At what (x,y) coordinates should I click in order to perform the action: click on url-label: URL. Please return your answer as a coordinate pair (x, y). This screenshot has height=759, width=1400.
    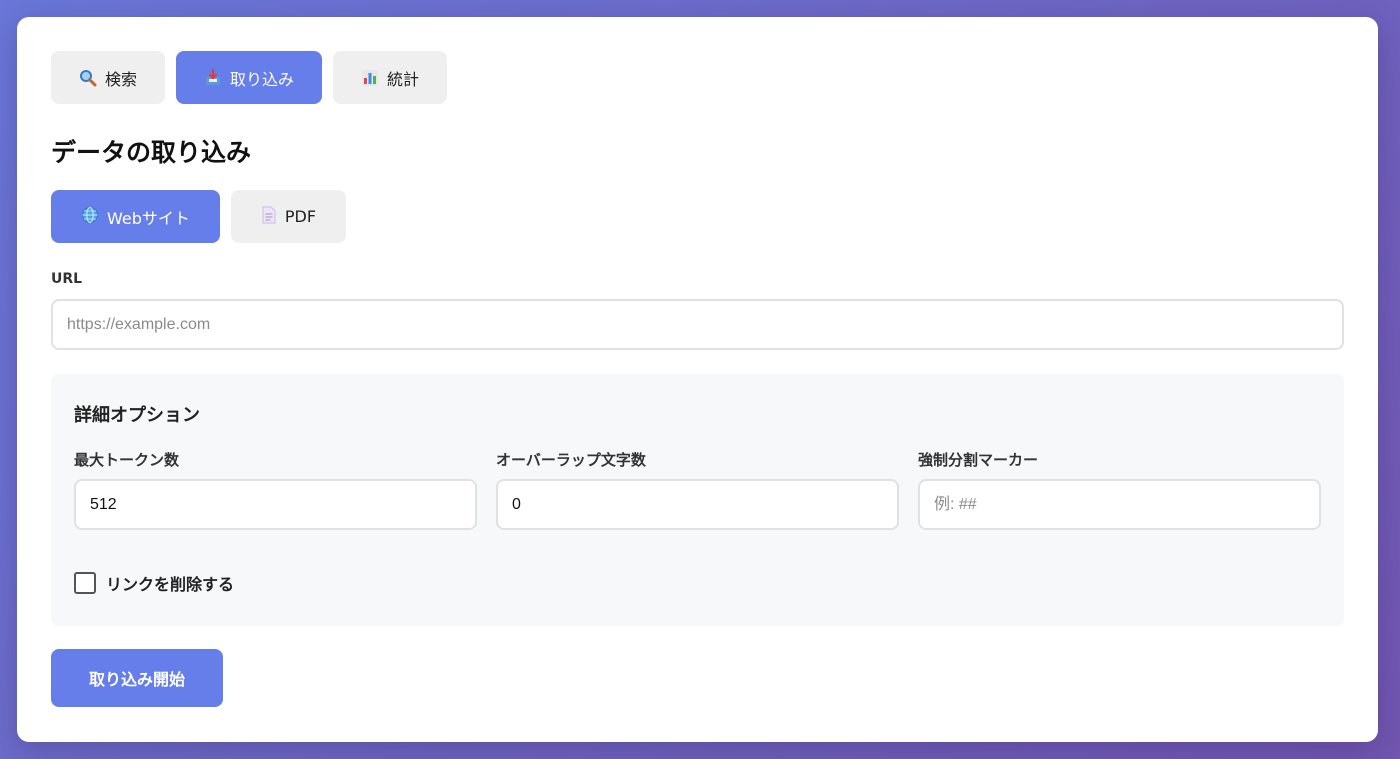
    Looking at the image, I should click on (67, 279).